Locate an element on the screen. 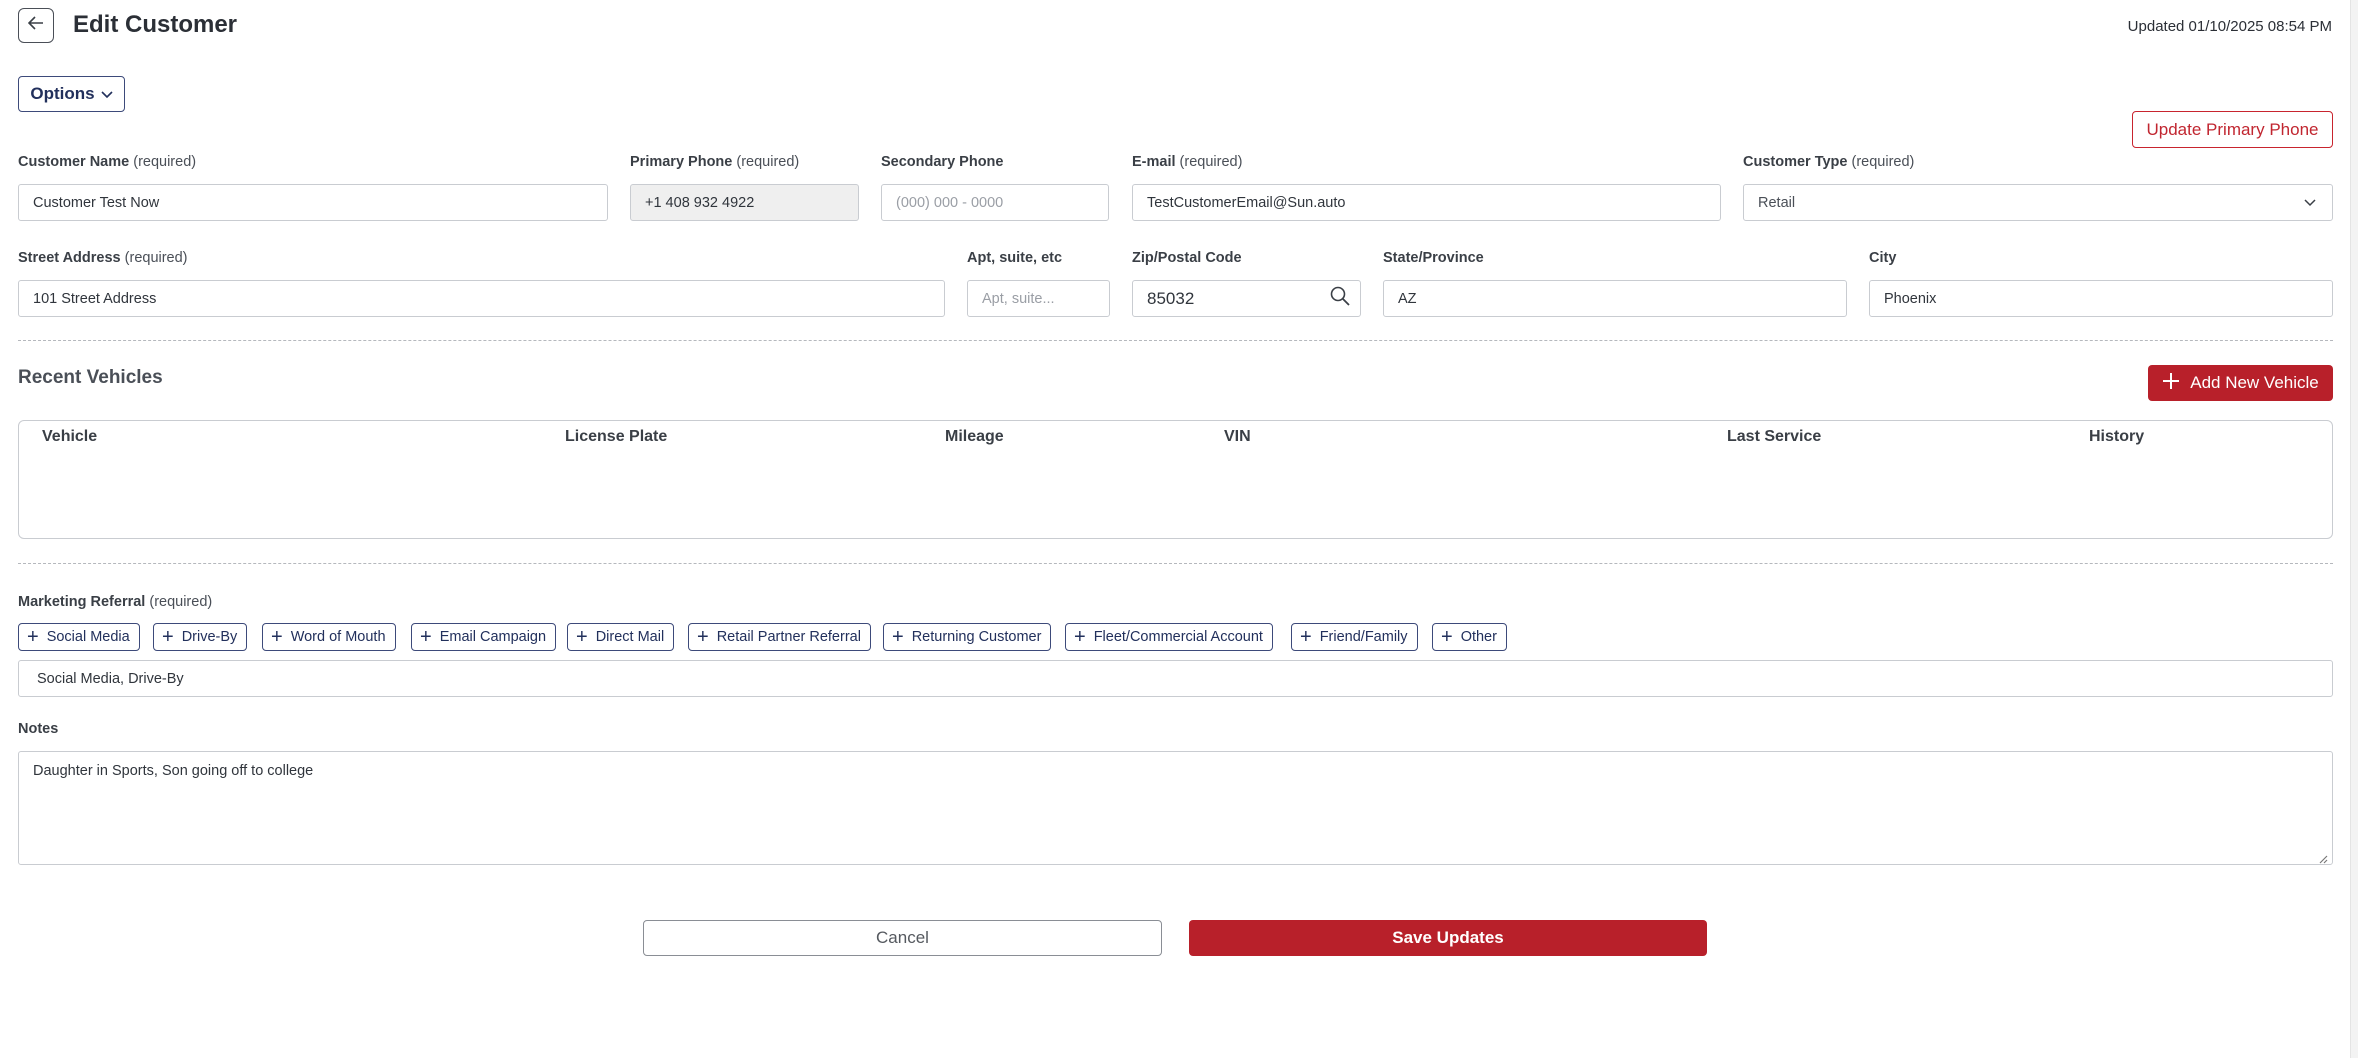 The image size is (2358, 1058). arrow-left-icon is located at coordinates (35, 25).